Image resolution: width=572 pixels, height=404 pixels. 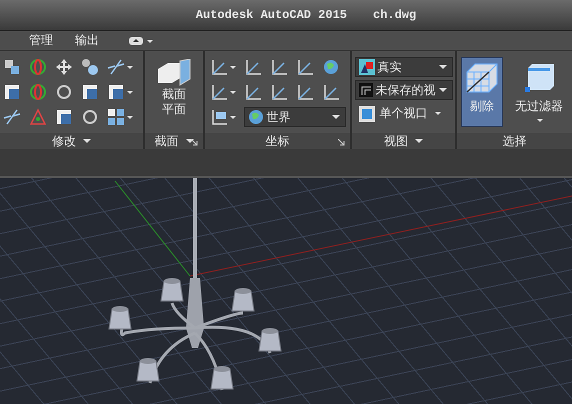 I want to click on orbit-icon, so click(x=37, y=92).